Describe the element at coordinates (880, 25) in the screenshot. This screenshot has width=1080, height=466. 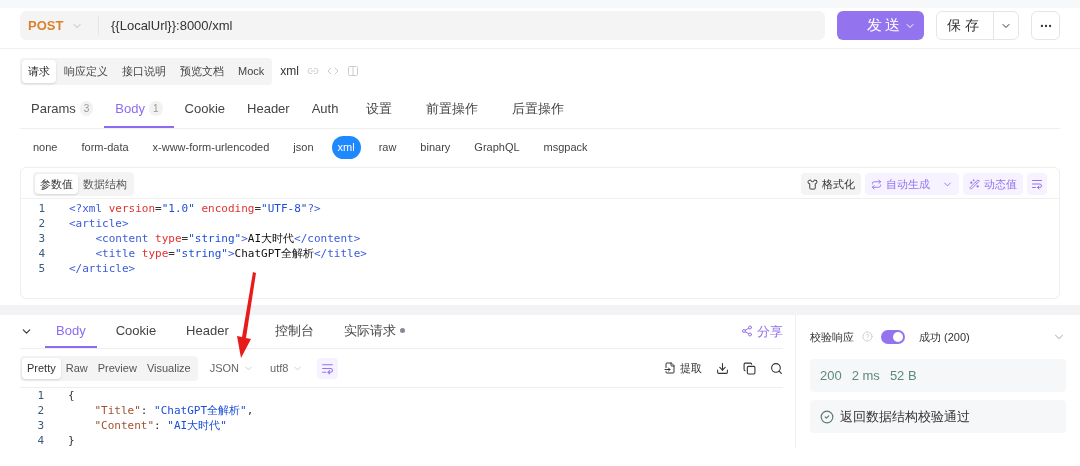
I see `send-button: 发送` at that location.